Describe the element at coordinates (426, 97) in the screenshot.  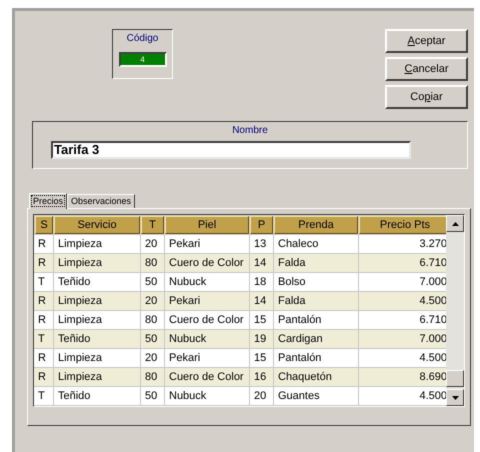
I see `dialog-button: Copiar` at that location.